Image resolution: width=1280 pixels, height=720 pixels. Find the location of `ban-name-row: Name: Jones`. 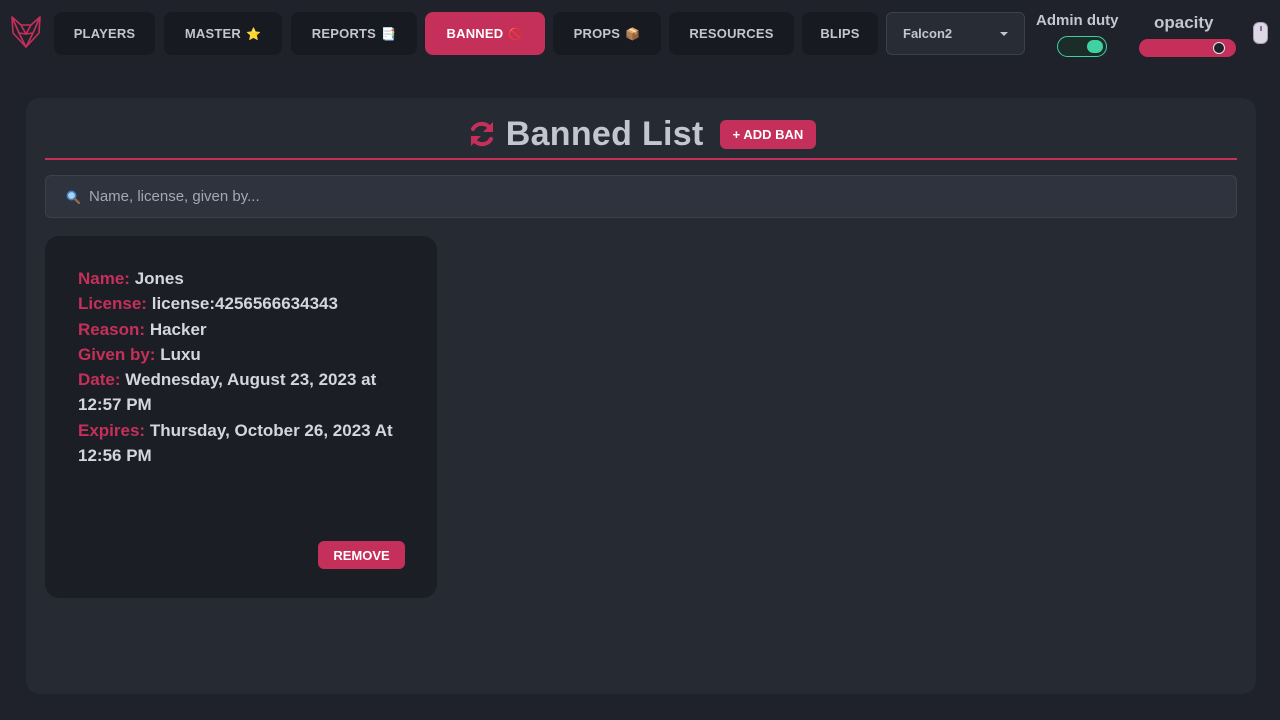

ban-name-row: Name: Jones is located at coordinates (245, 278).